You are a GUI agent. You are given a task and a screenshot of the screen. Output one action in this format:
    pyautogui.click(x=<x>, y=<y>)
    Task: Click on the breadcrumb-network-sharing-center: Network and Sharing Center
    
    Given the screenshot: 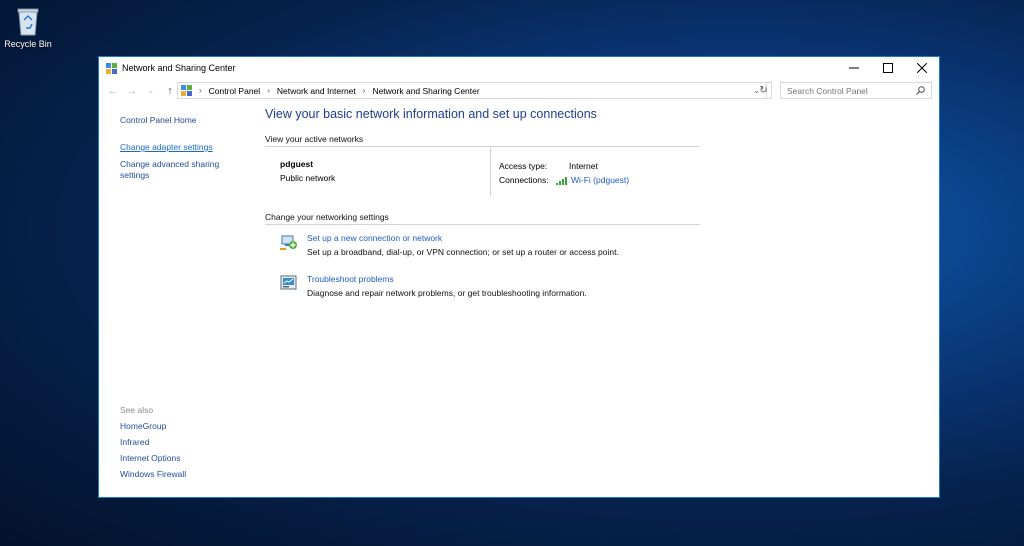 What is the action you would take?
    pyautogui.click(x=425, y=91)
    